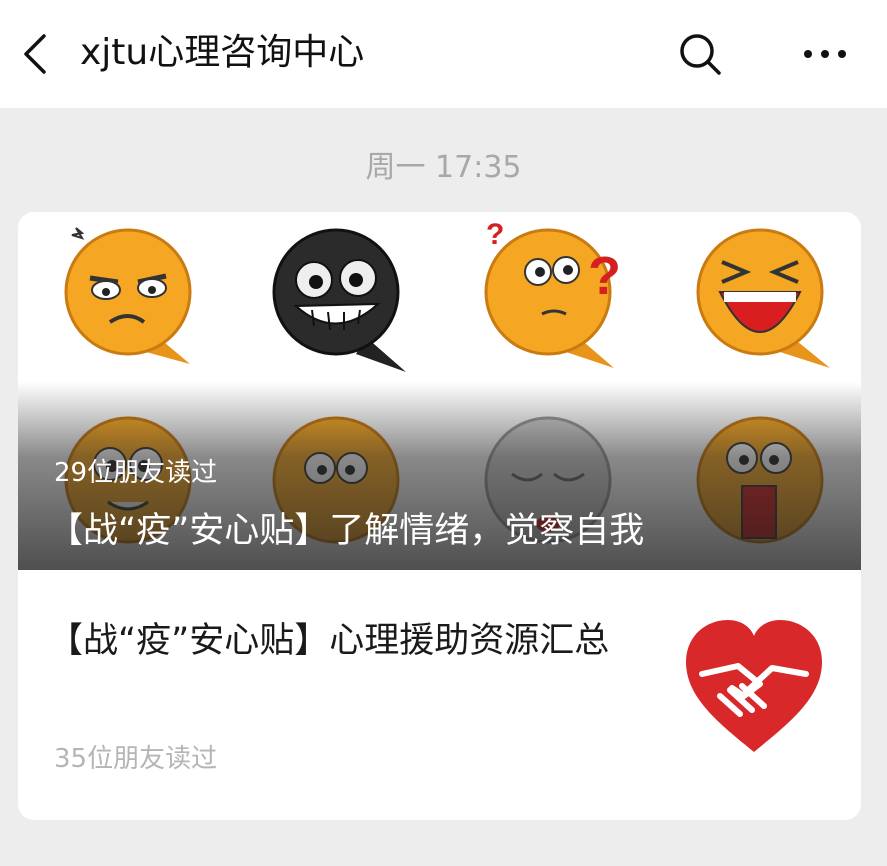  Describe the element at coordinates (443, 54) in the screenshot. I see `top-bar: xjtu心理咨询中心` at that location.